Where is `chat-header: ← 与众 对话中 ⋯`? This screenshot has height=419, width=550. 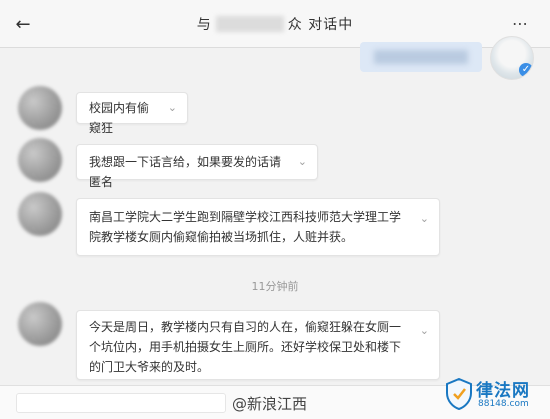
chat-header: ← 与众 对话中 ⋯ is located at coordinates (275, 24).